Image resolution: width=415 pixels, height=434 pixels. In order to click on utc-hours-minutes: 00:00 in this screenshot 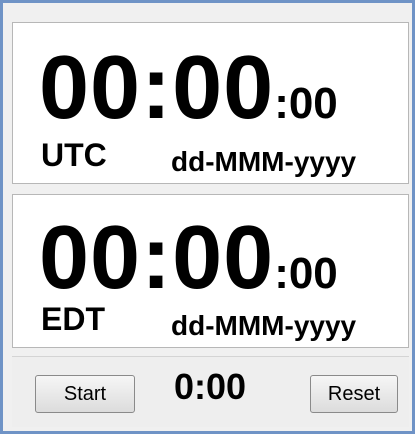, I will do `click(157, 88)`.